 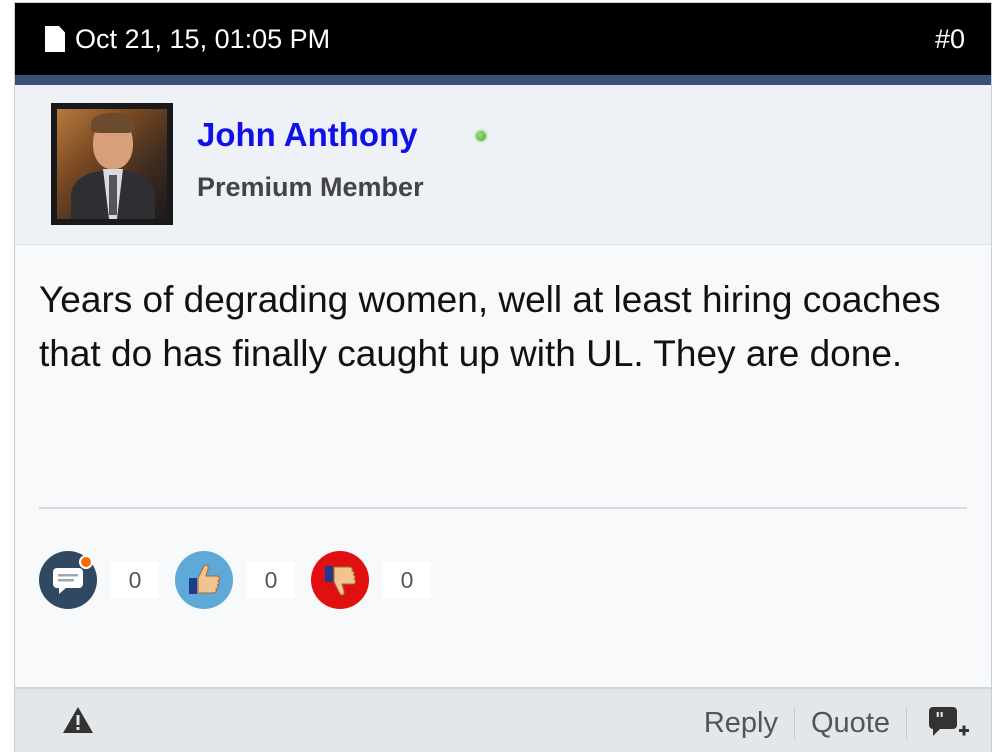 I want to click on document-icon, so click(x=55, y=39).